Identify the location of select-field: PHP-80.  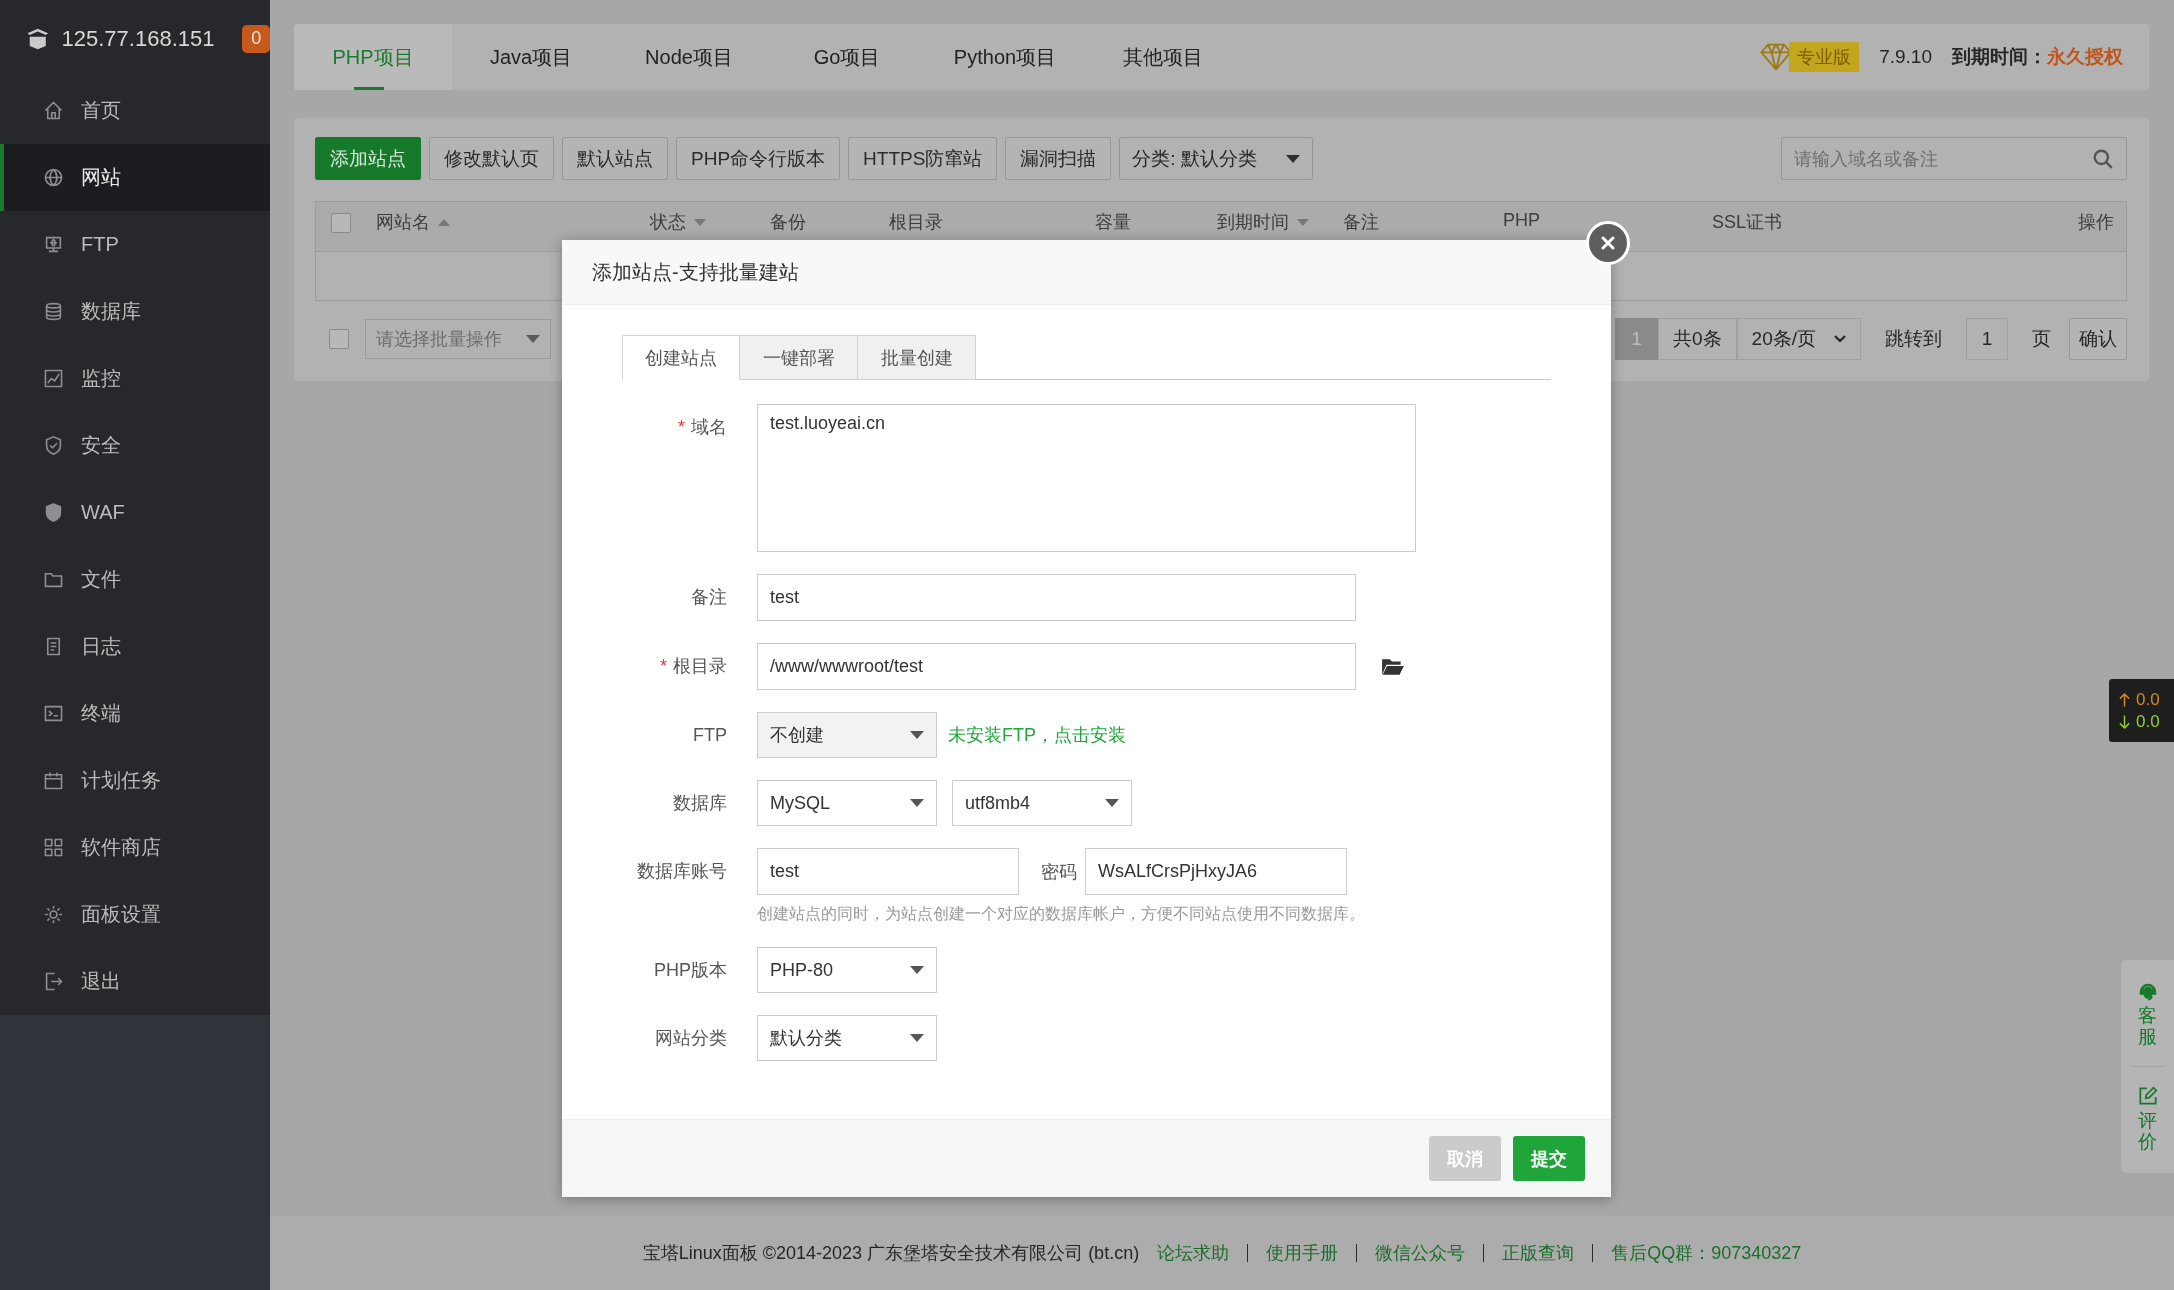
(847, 970).